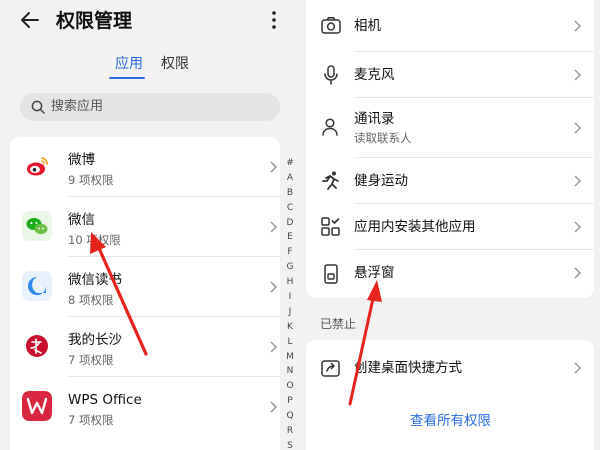 This screenshot has height=450, width=600. I want to click on permission-count: 8 项权限, so click(91, 300).